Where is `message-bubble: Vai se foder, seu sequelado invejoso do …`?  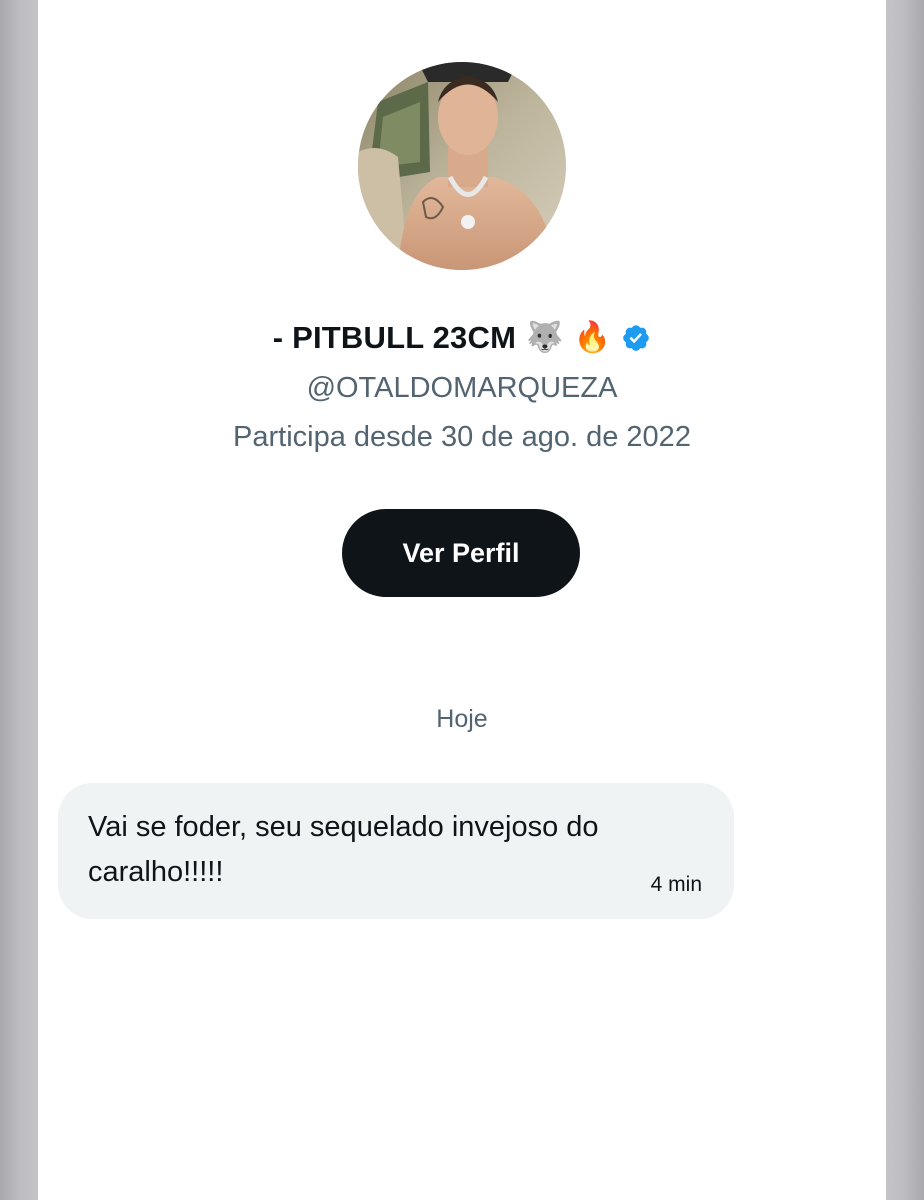
message-bubble: Vai se foder, seu sequelado invejoso do … is located at coordinates (396, 851).